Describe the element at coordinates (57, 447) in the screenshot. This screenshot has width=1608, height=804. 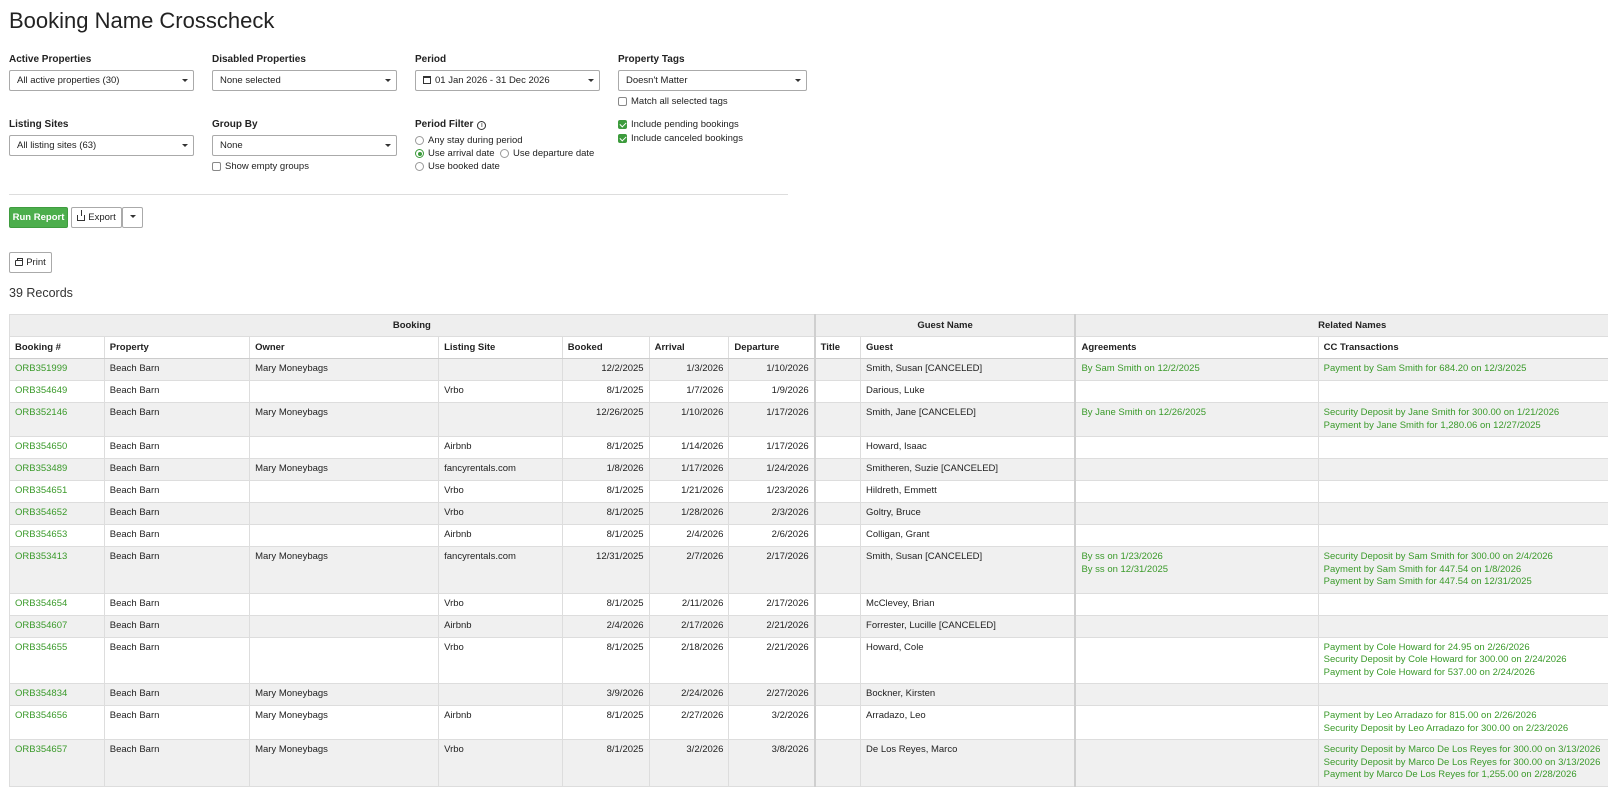
I see `booking-number-link: ORB354650` at that location.